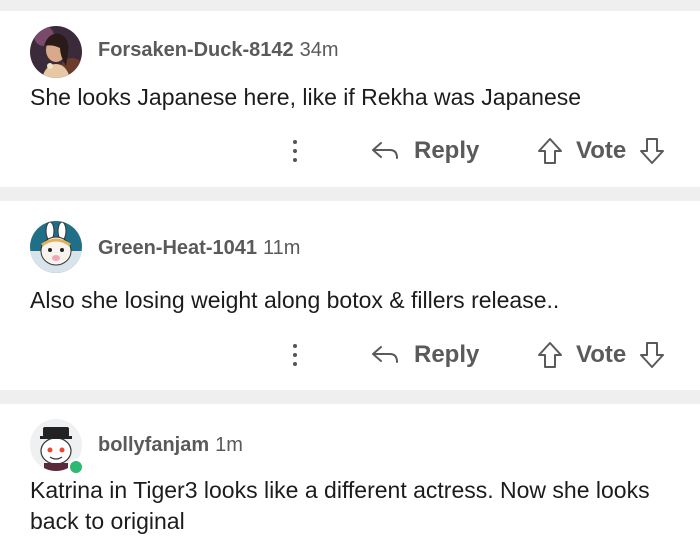 The image size is (700, 549). What do you see at coordinates (319, 50) in the screenshot?
I see `timestamp: 34m` at bounding box center [319, 50].